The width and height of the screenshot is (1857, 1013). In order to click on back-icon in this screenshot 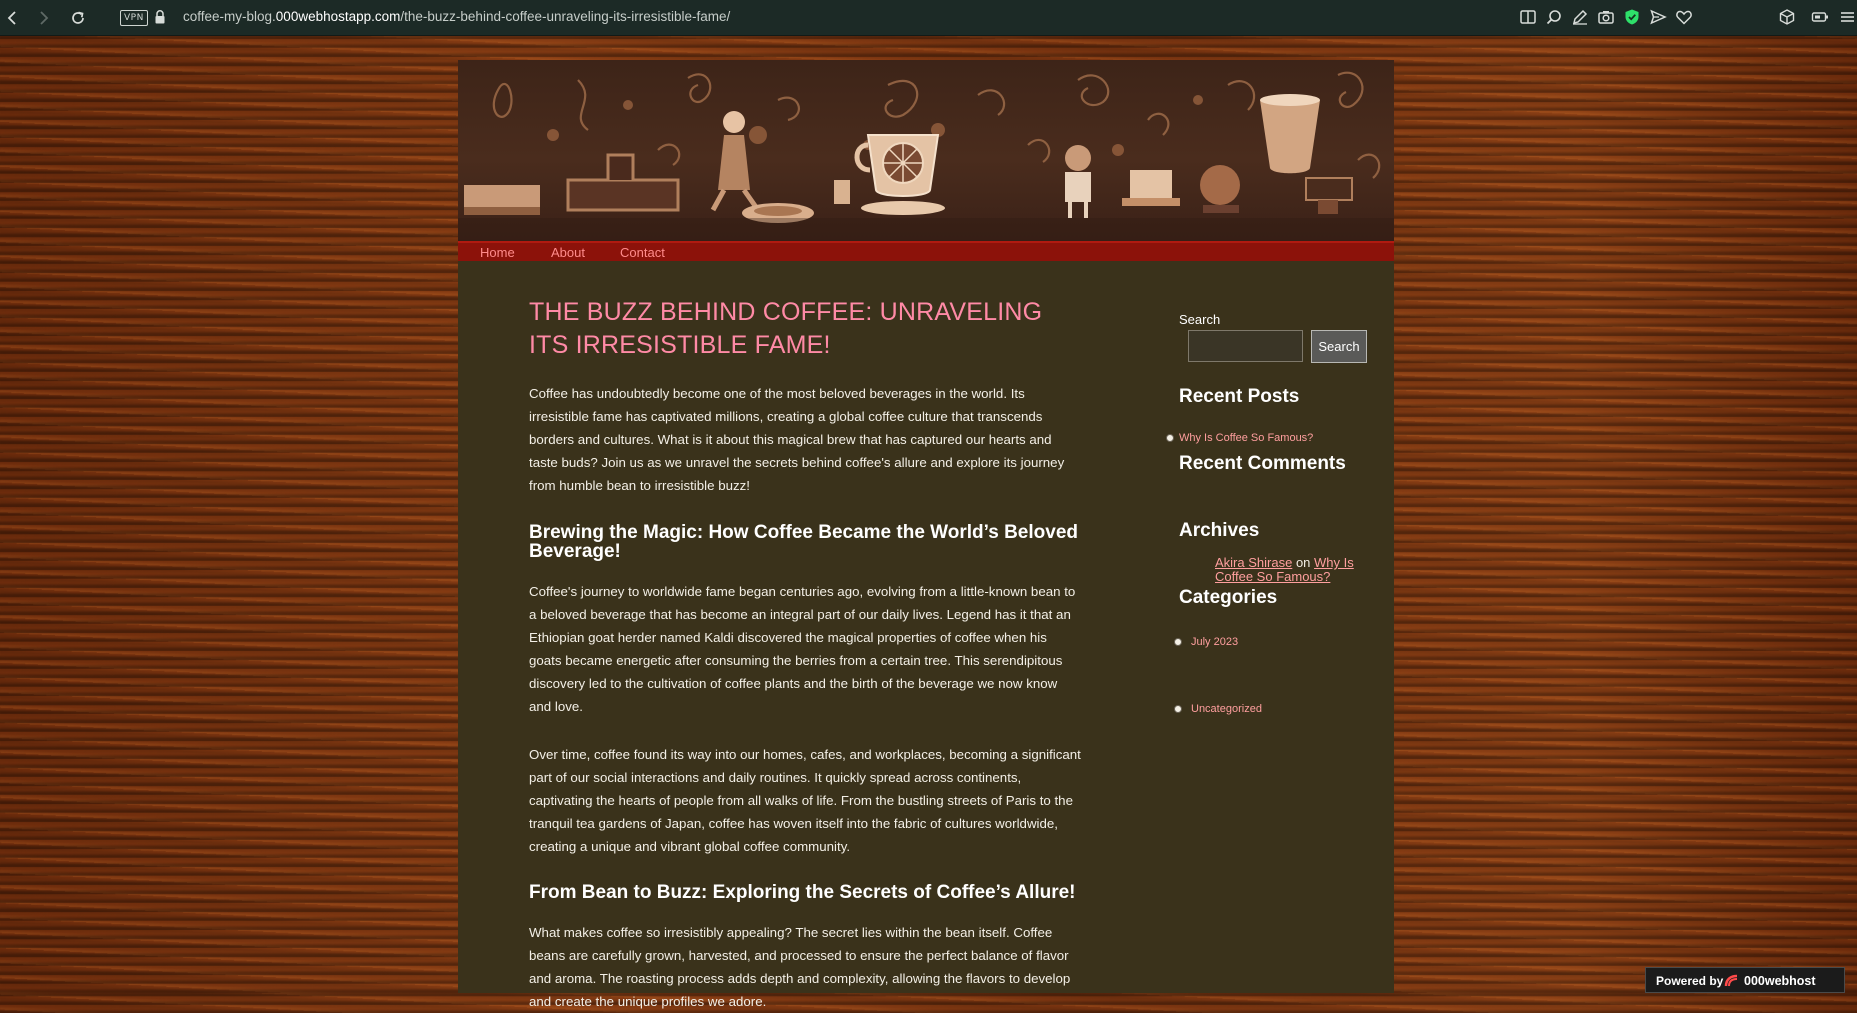, I will do `click(12, 18)`.